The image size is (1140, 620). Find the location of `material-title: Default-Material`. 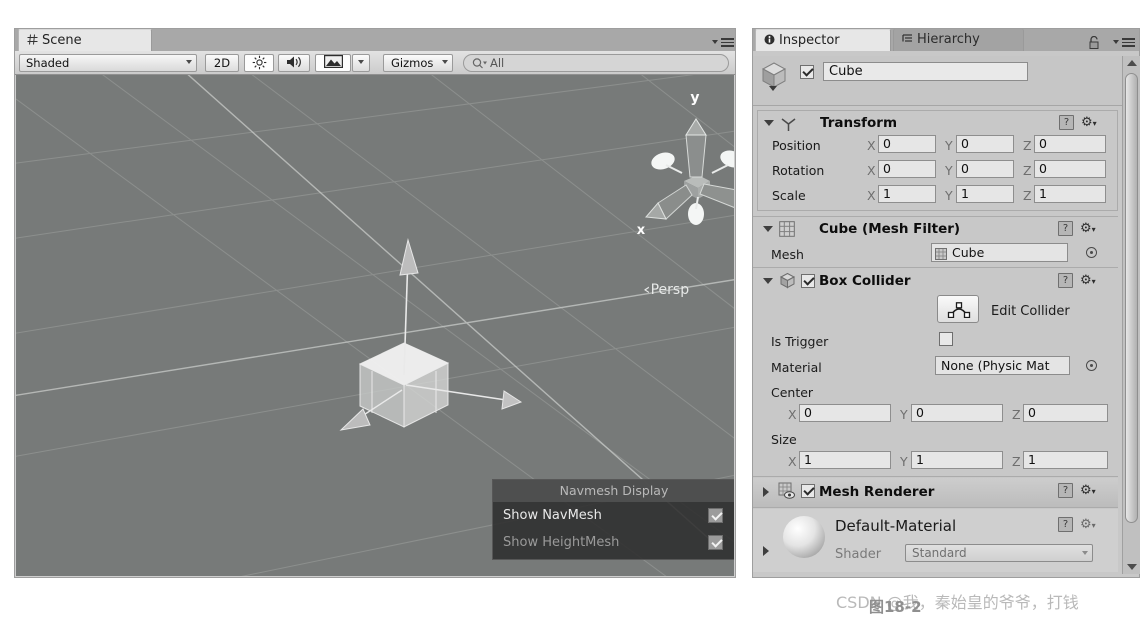

material-title: Default-Material is located at coordinates (896, 526).